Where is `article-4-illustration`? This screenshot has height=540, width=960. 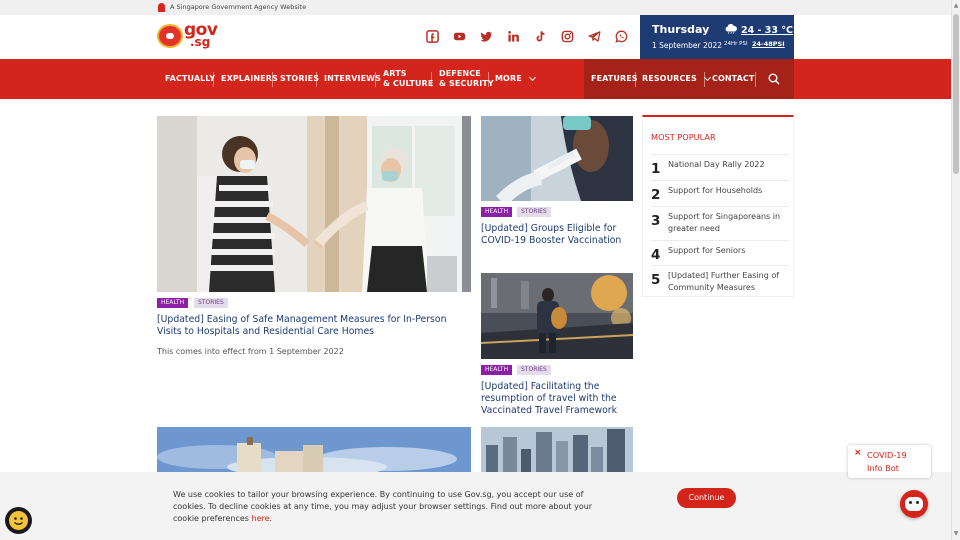 article-4-illustration is located at coordinates (314, 450).